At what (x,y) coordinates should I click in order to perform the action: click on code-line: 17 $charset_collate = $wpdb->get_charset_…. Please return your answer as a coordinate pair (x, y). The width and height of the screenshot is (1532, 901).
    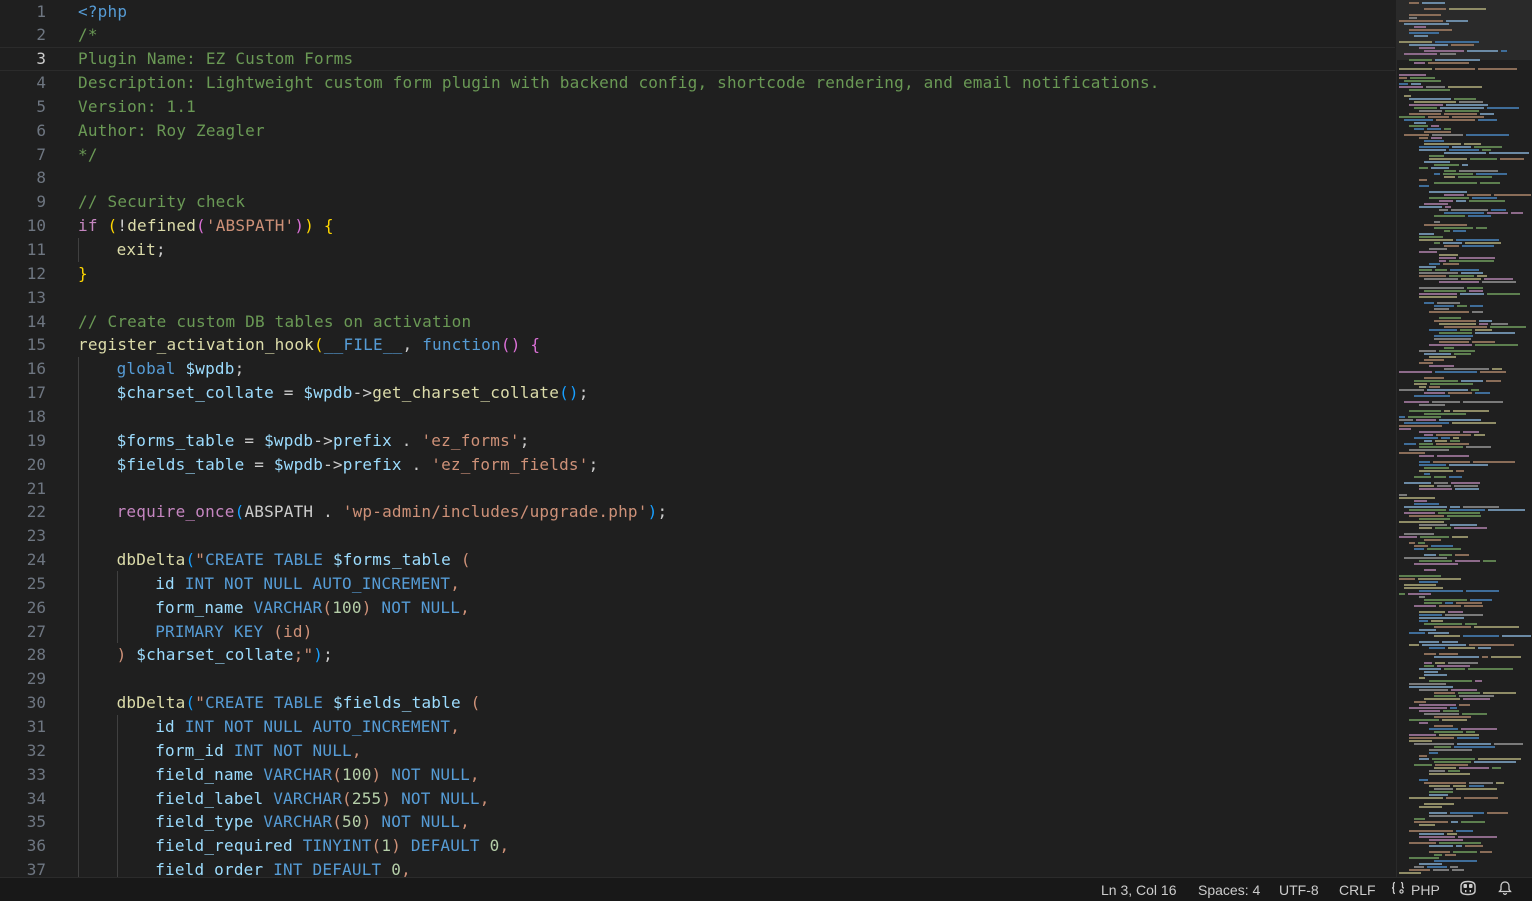
    Looking at the image, I should click on (697, 392).